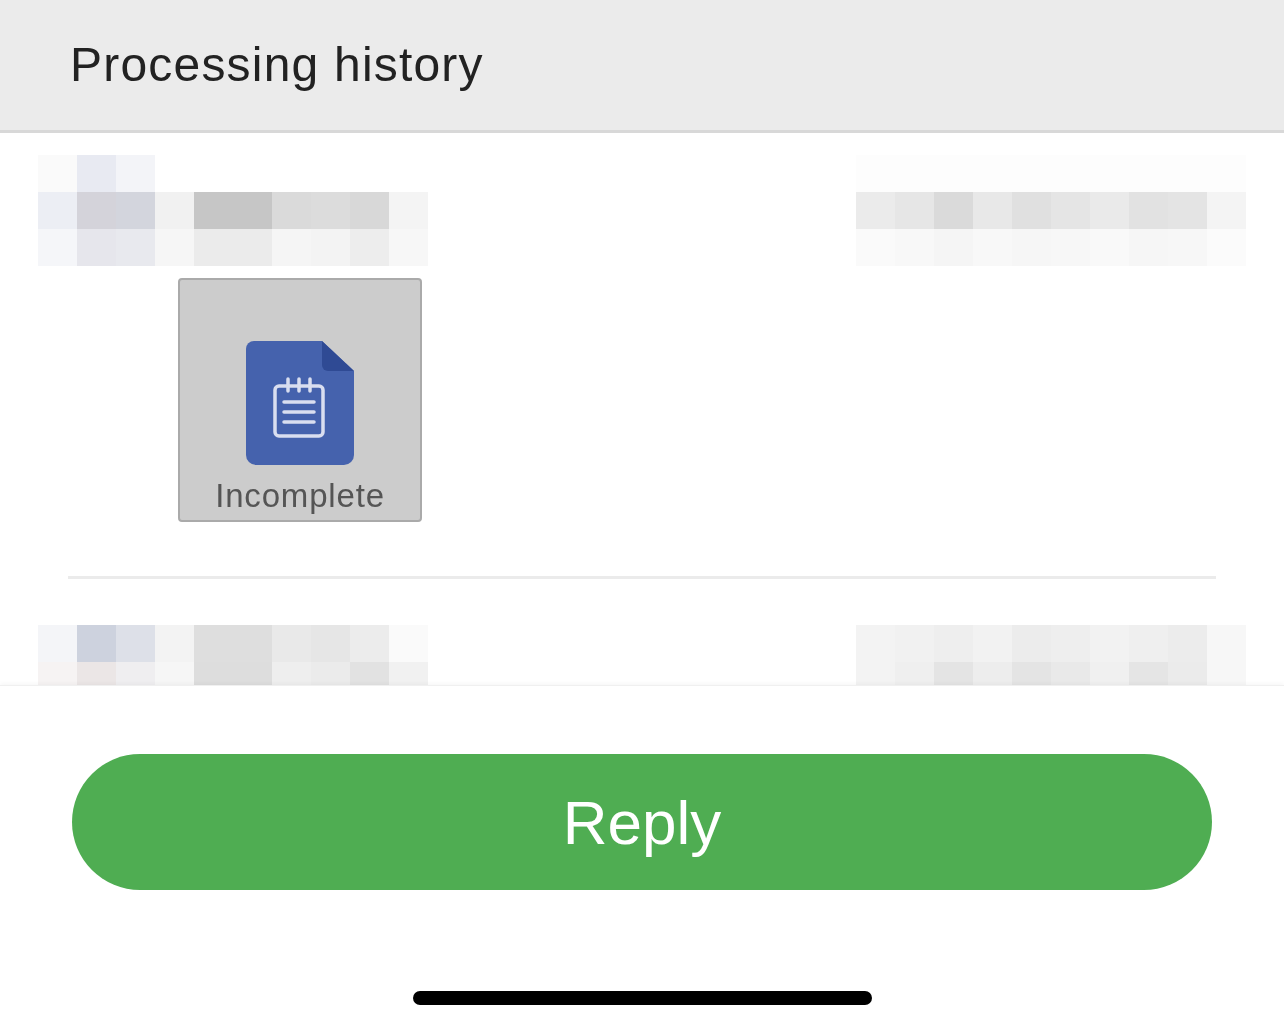  What do you see at coordinates (277, 65) in the screenshot?
I see `page-title: Processing history` at bounding box center [277, 65].